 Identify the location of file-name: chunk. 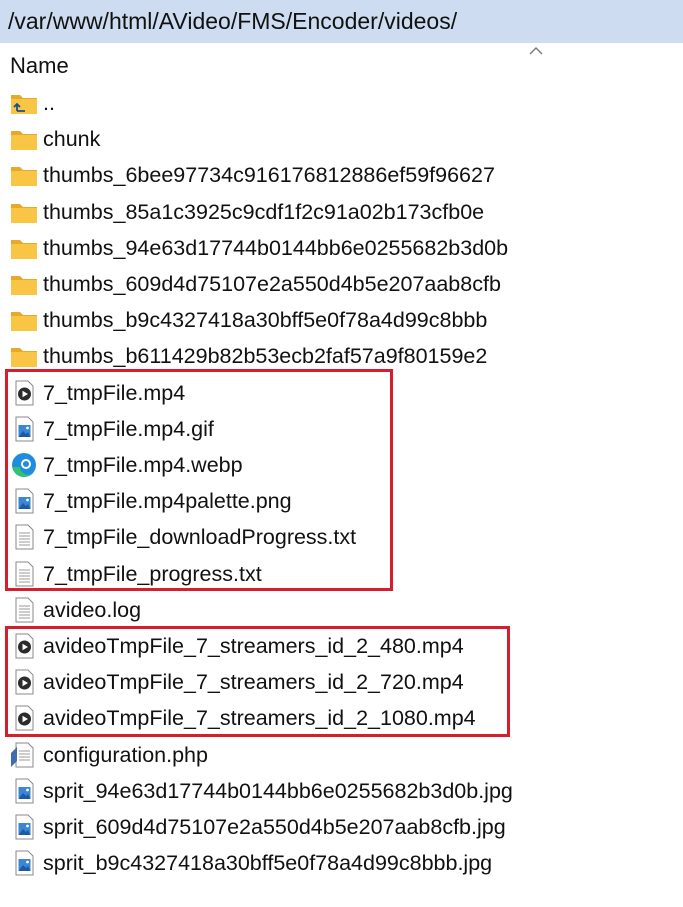
(72, 139).